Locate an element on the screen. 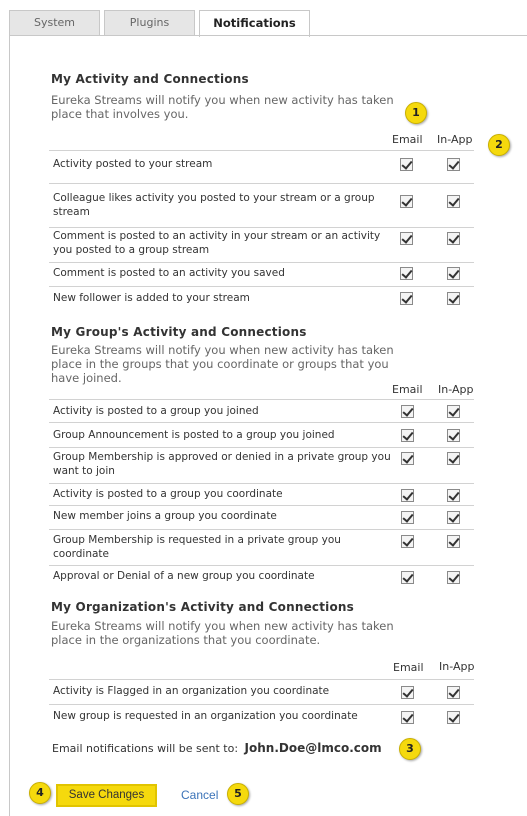 This screenshot has width=527, height=816. cancel-link: Cancel is located at coordinates (199, 795).